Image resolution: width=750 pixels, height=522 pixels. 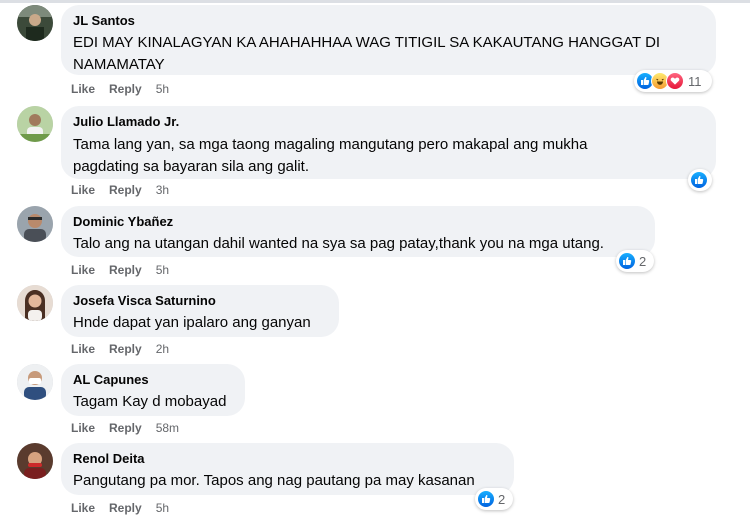 I want to click on comment-timestamp: 3h, so click(x=162, y=190).